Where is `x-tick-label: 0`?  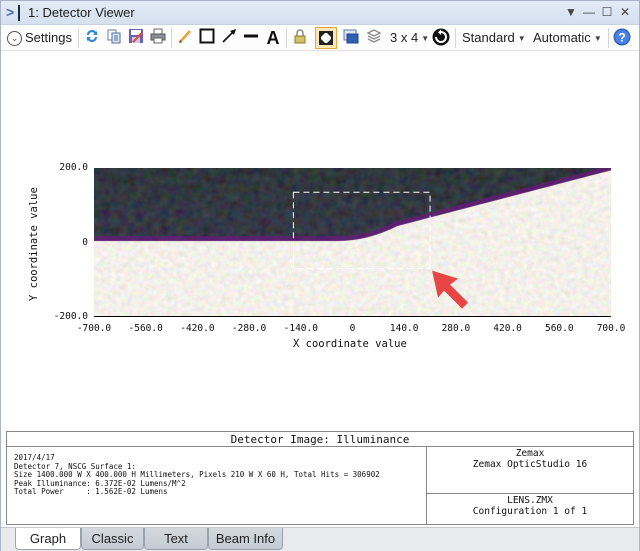
x-tick-label: 0 is located at coordinates (352, 328).